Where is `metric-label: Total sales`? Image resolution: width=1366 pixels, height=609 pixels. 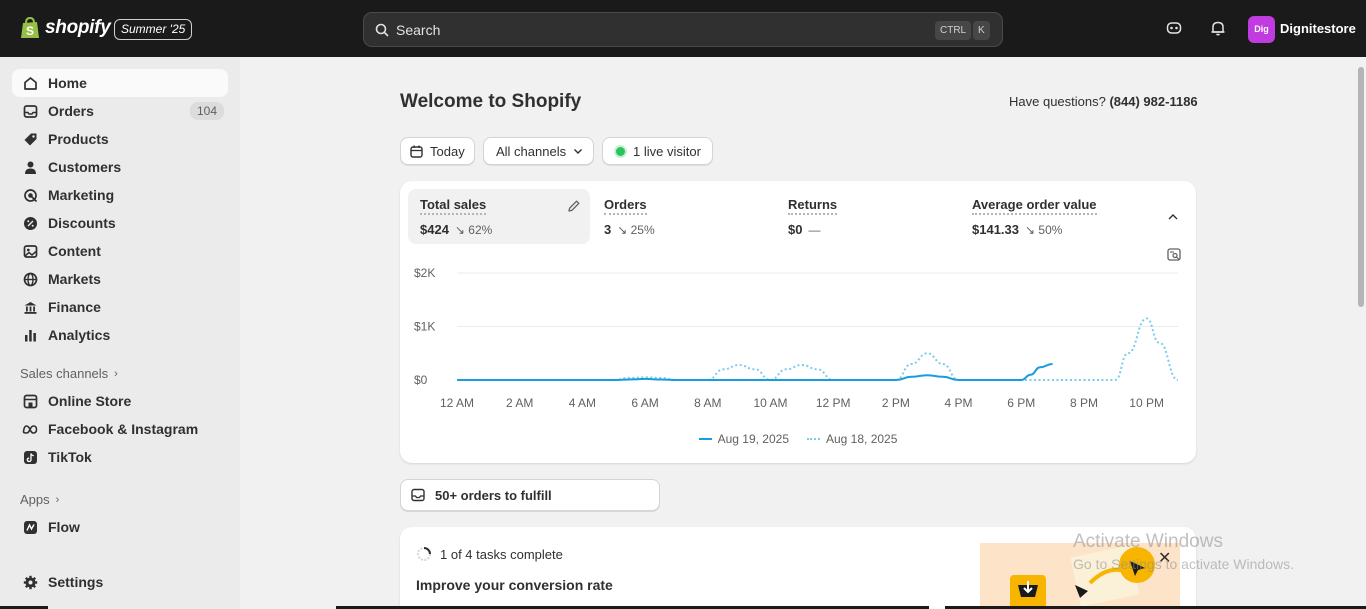
metric-label: Total sales is located at coordinates (453, 206).